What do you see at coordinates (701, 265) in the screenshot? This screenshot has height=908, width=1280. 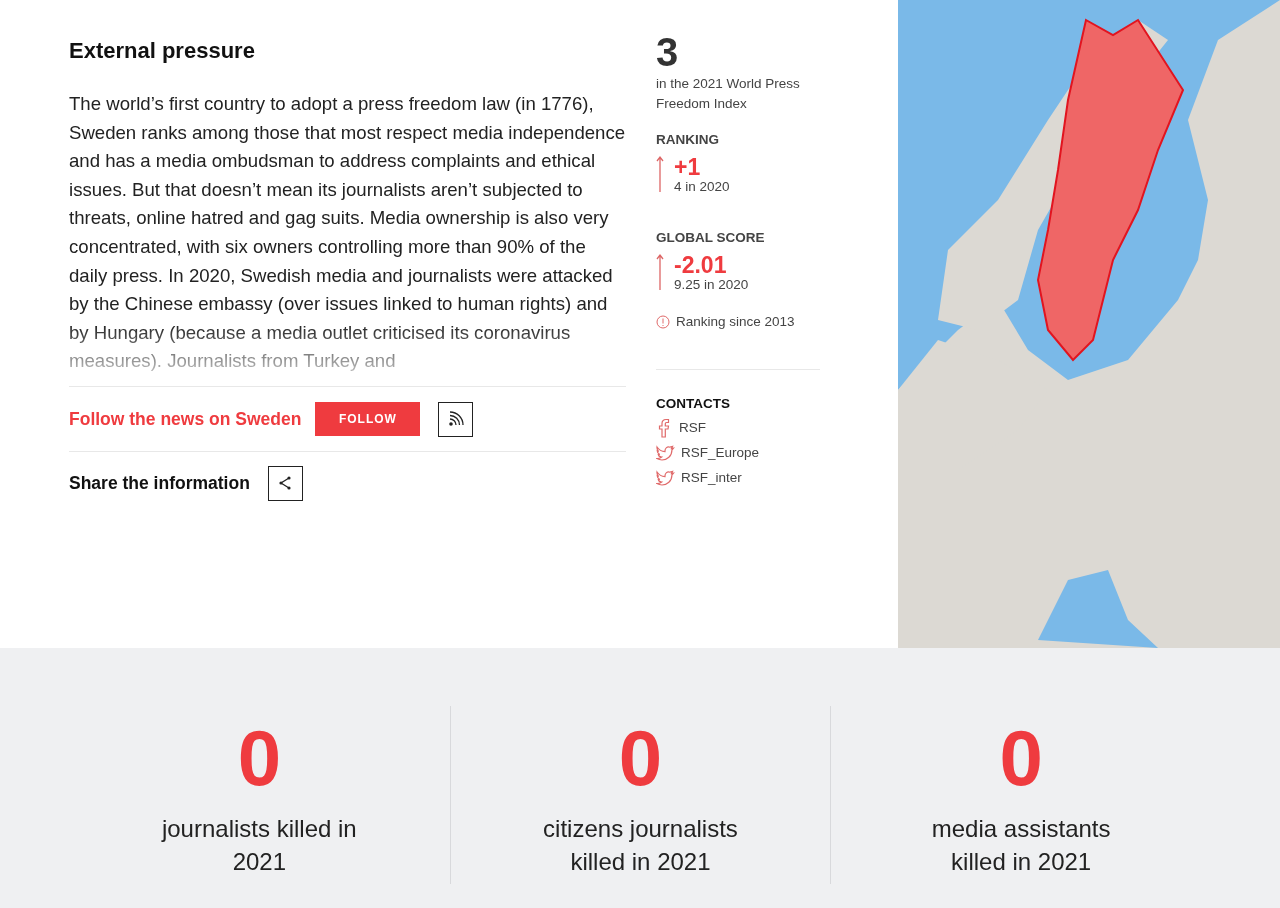 I see `metric-change: -2.01` at bounding box center [701, 265].